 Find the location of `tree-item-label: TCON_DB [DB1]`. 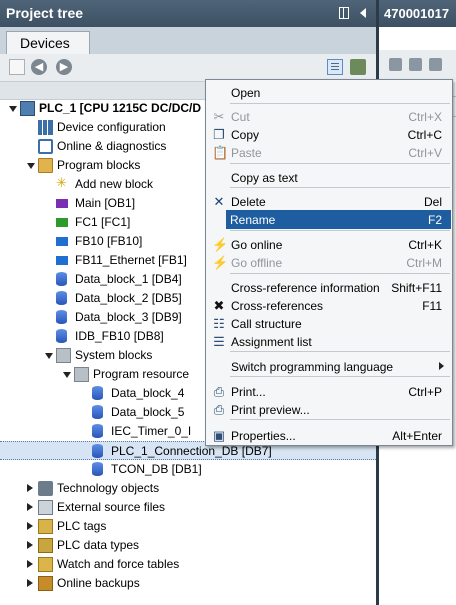

tree-item-label: TCON_DB [DB1] is located at coordinates (156, 469).